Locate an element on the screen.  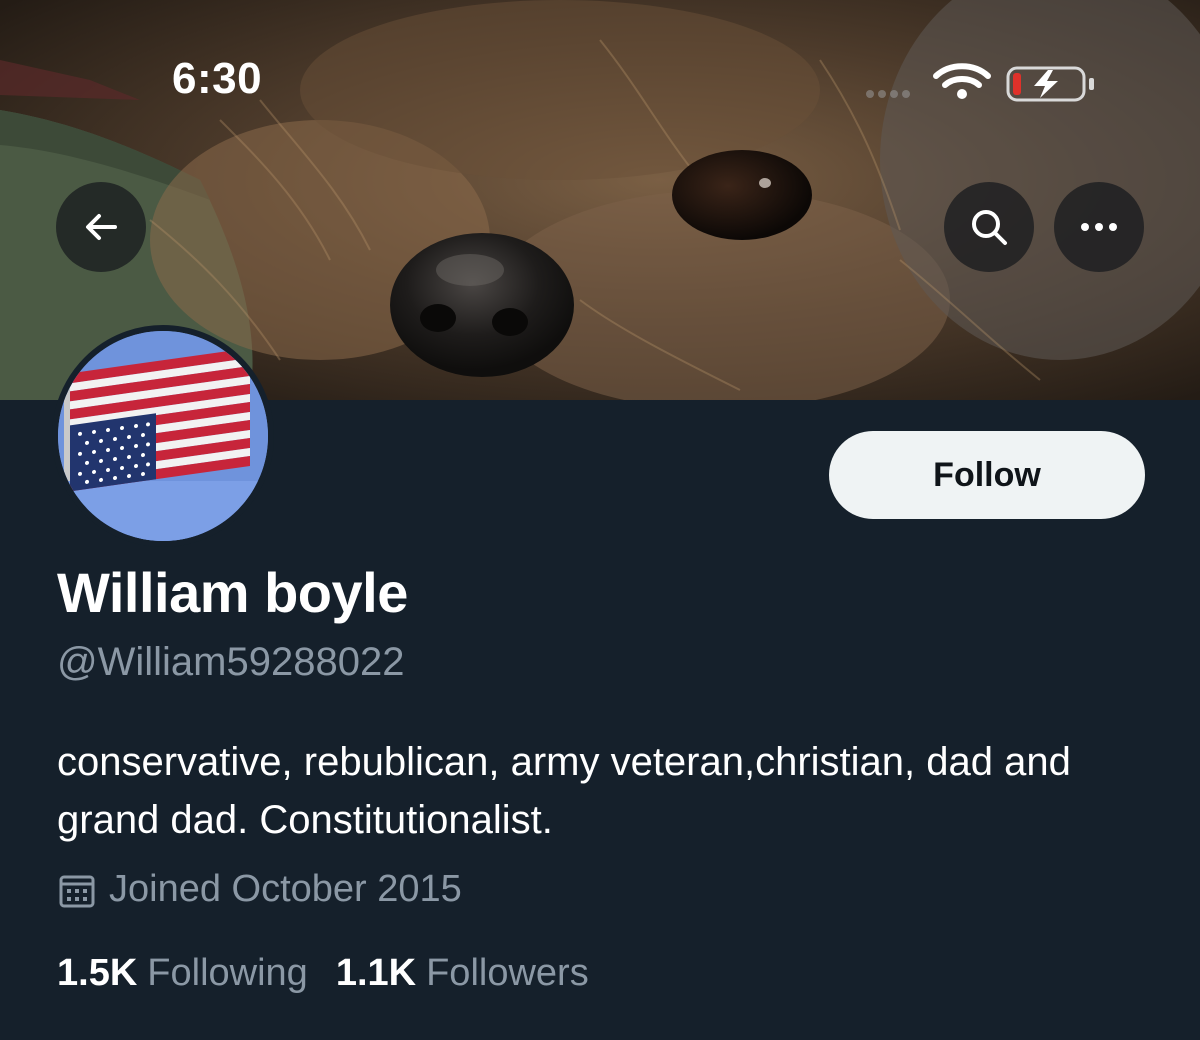
follow-stats: 1.5K Following 1.1K Followers is located at coordinates (337, 973).